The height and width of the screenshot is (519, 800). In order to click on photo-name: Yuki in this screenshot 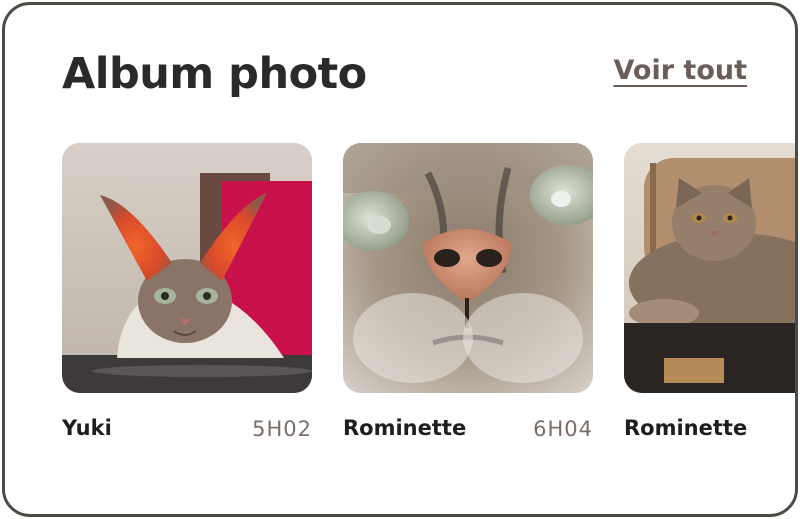, I will do `click(87, 428)`.